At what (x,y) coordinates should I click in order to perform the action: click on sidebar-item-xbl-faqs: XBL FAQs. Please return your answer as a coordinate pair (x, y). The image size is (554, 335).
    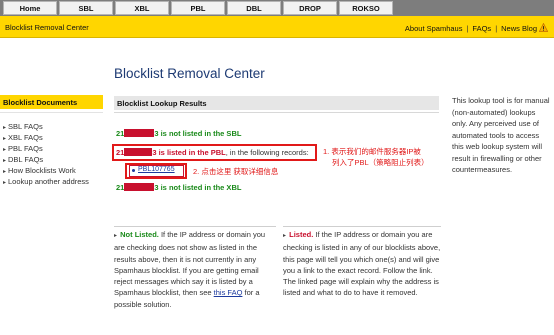
    Looking at the image, I should click on (46, 137).